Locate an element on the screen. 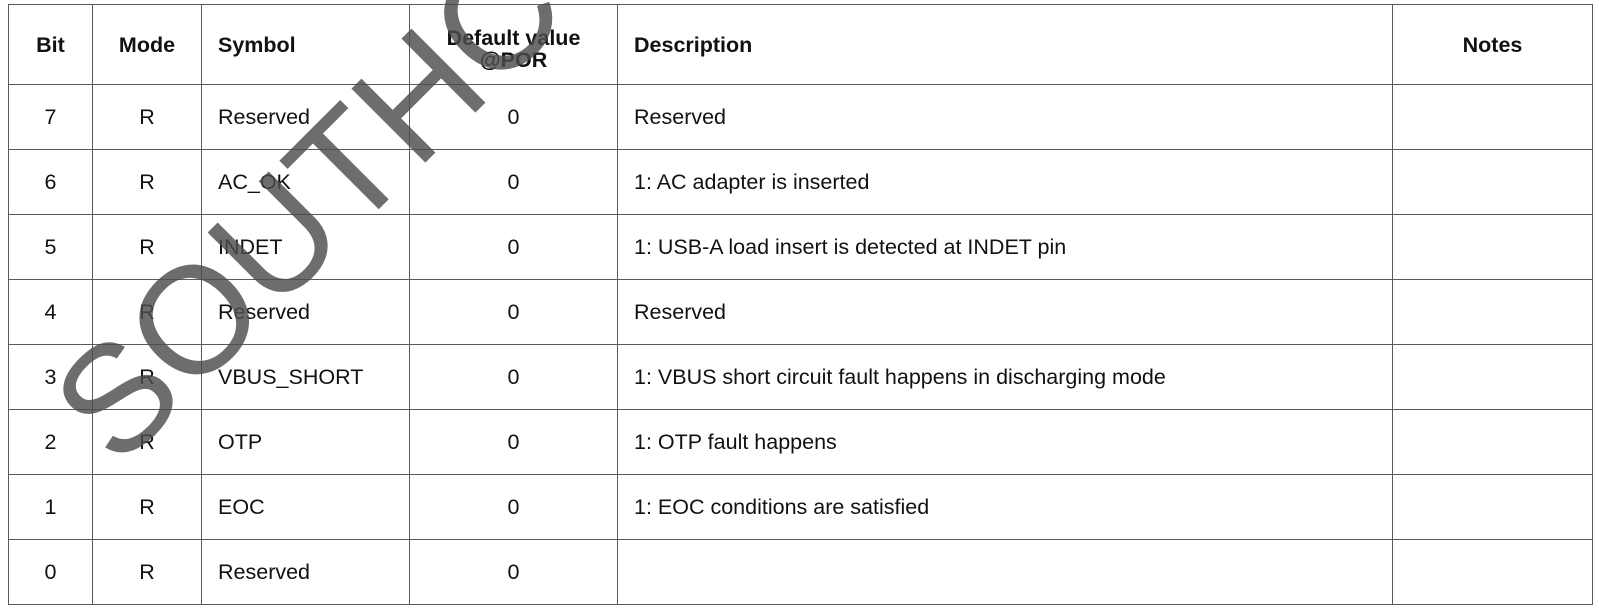  header-bit: Bit is located at coordinates (50, 44).